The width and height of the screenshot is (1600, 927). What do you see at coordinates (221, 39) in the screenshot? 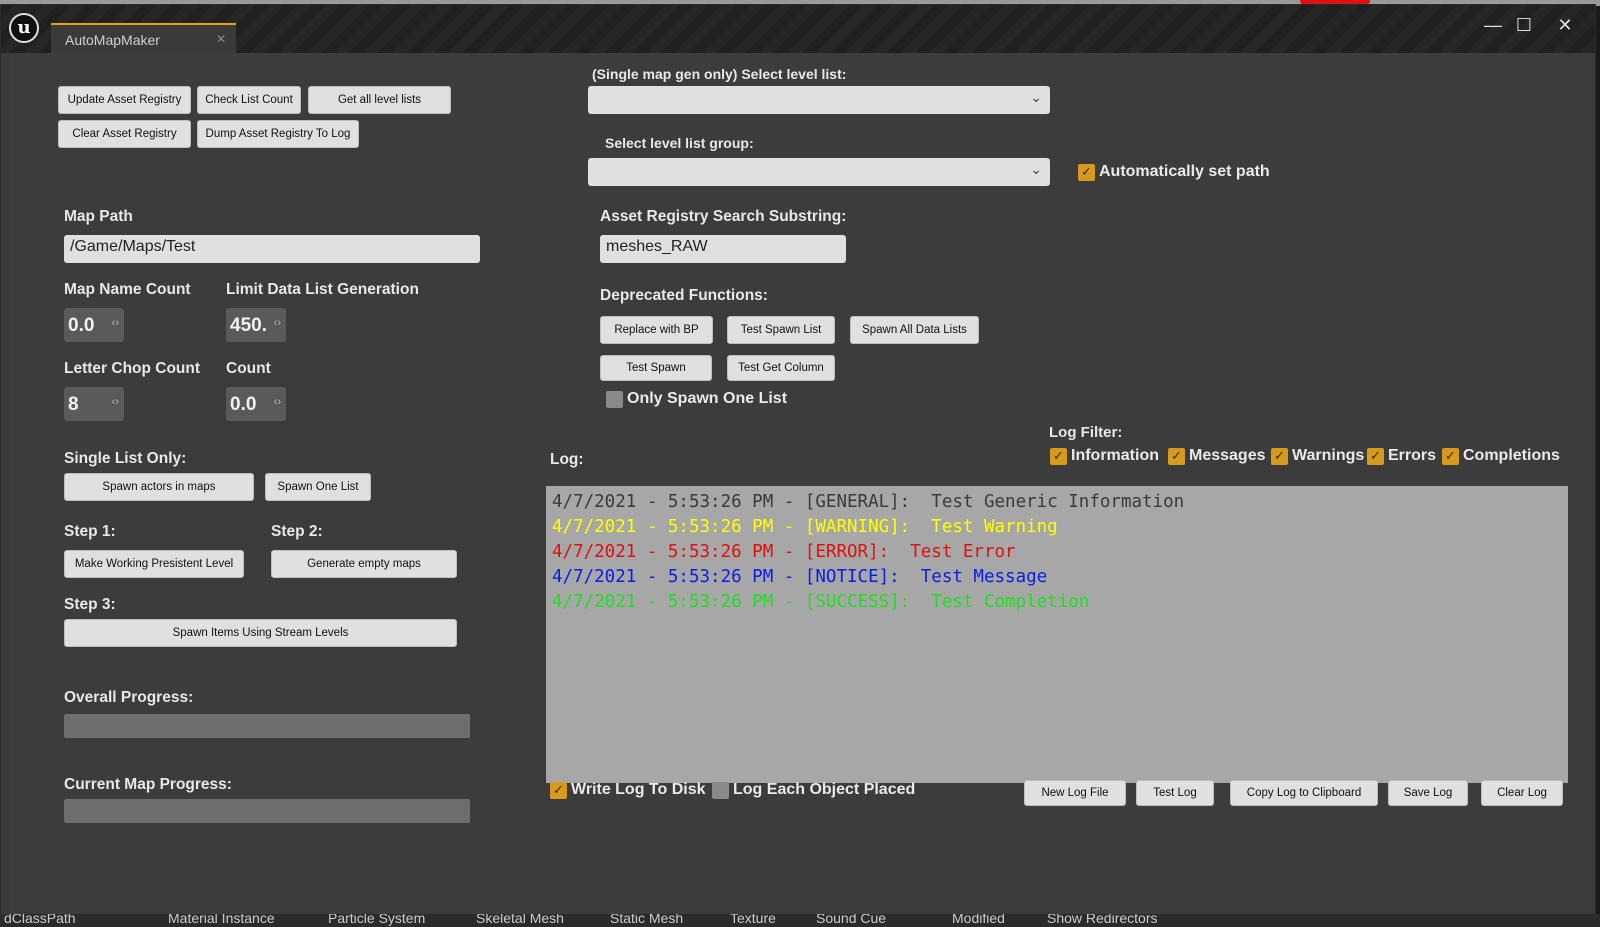
I see `tab-close-icon: ✕` at bounding box center [221, 39].